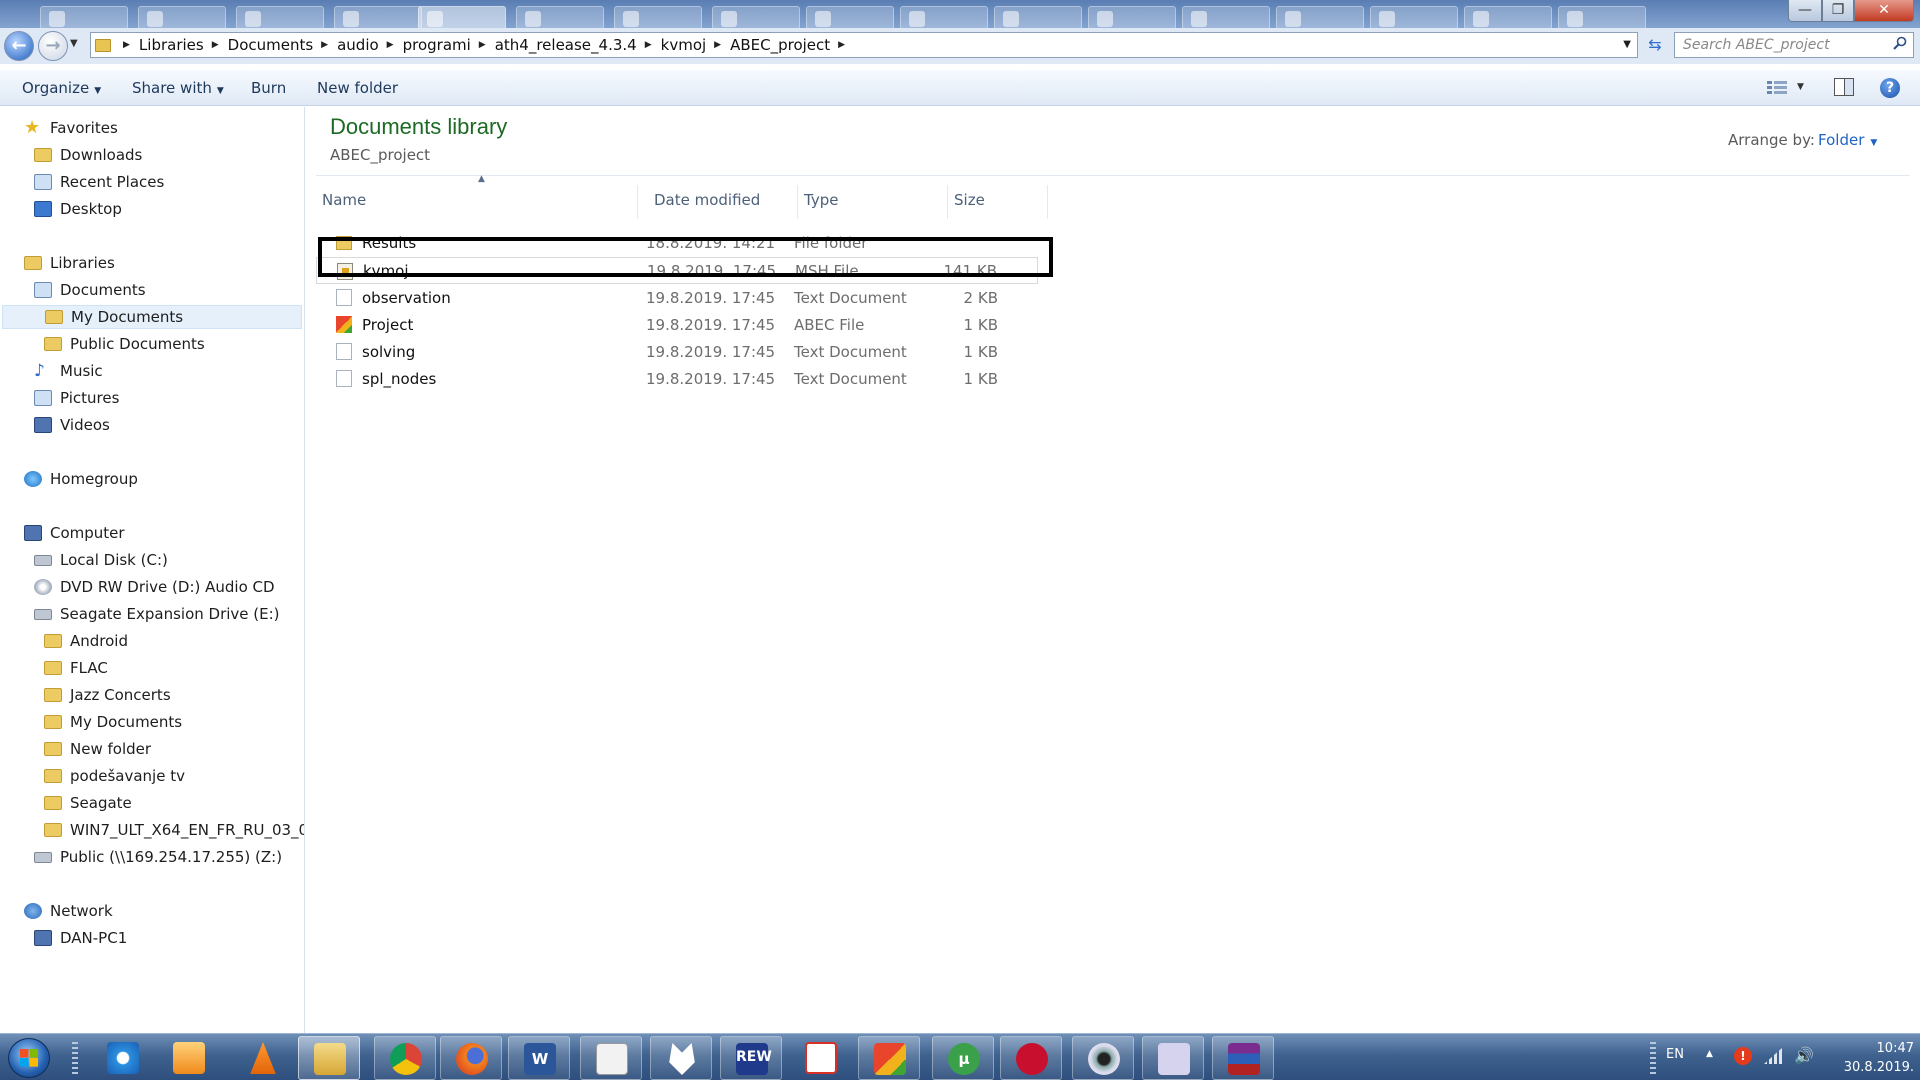  Describe the element at coordinates (99, 182) in the screenshot. I see `nav-recent-places: Recent Places` at that location.